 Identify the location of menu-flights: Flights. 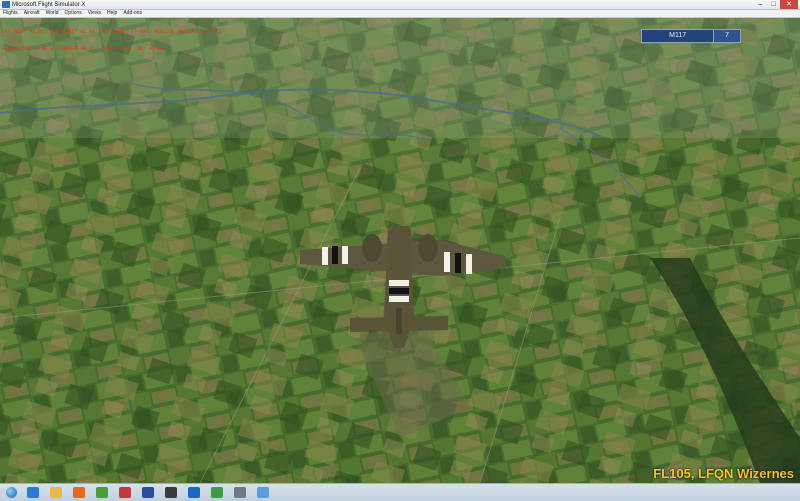
(10, 13).